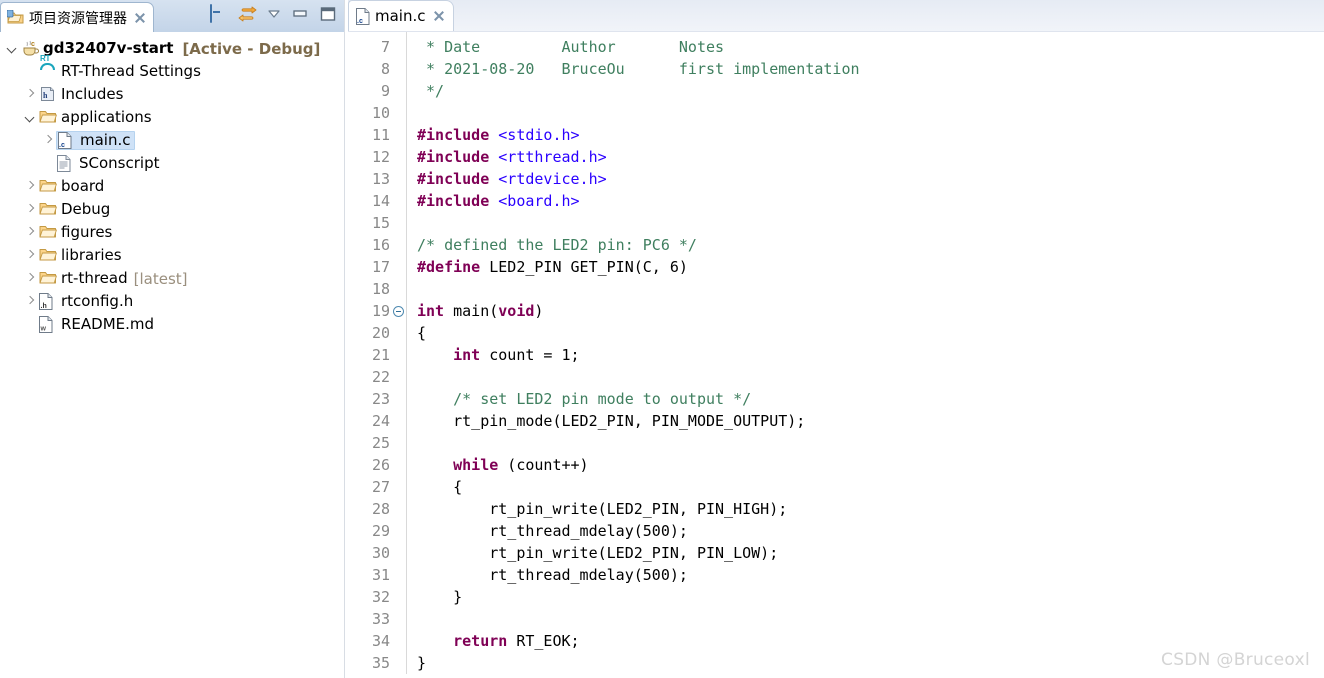 Image resolution: width=1324 pixels, height=678 pixels. What do you see at coordinates (870, 91) in the screenshot?
I see `code-line: */` at bounding box center [870, 91].